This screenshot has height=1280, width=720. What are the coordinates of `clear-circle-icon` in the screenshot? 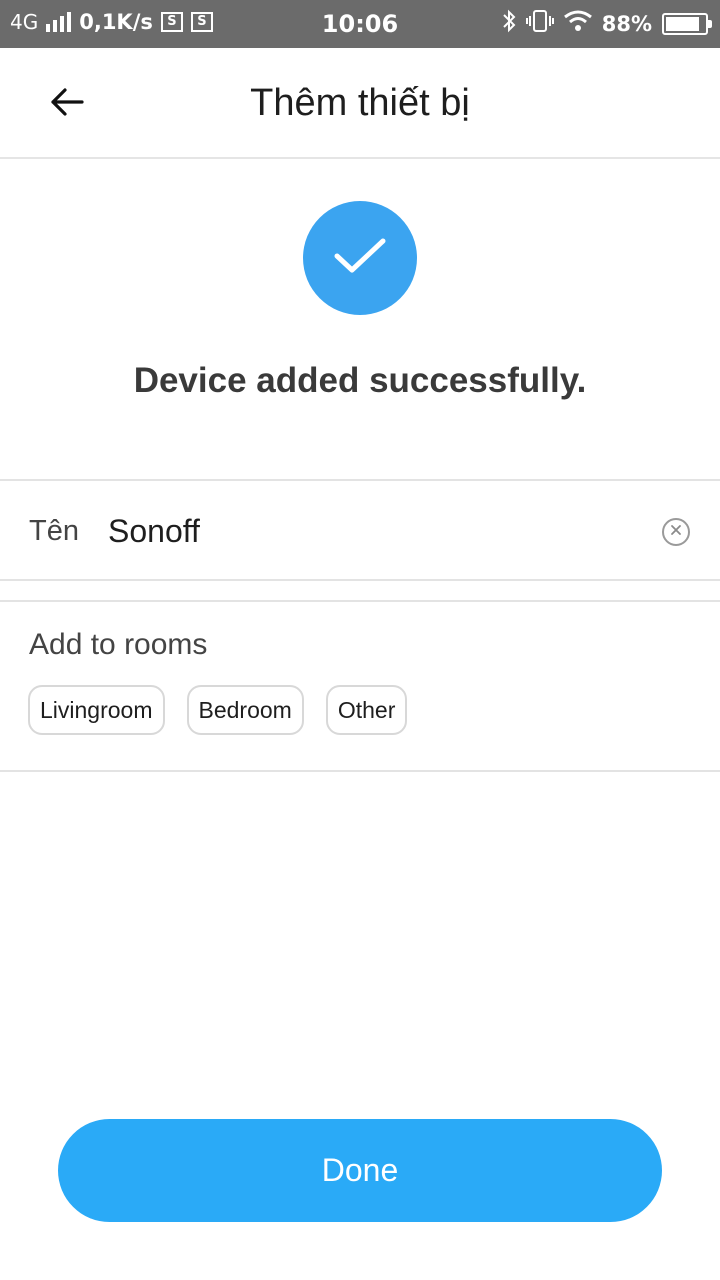 It's located at (676, 532).